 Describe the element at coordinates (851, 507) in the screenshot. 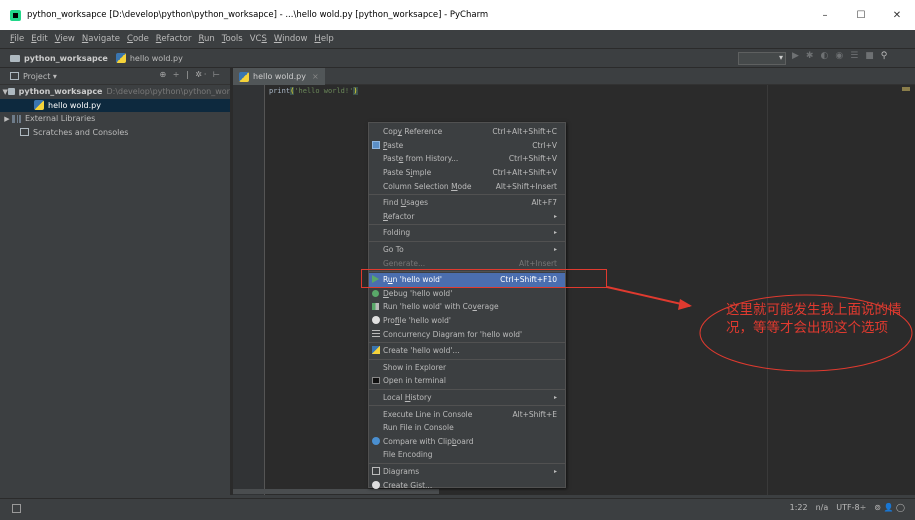

I see `file-encoding: UTF-8÷` at that location.